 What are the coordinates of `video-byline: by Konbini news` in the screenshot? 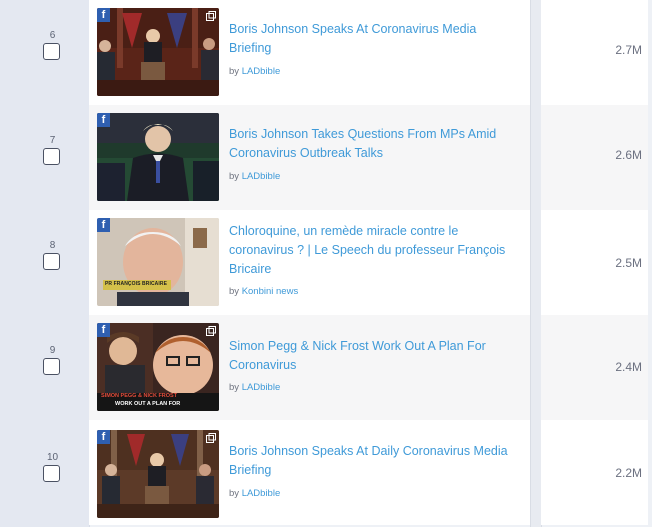 It's located at (263, 291).